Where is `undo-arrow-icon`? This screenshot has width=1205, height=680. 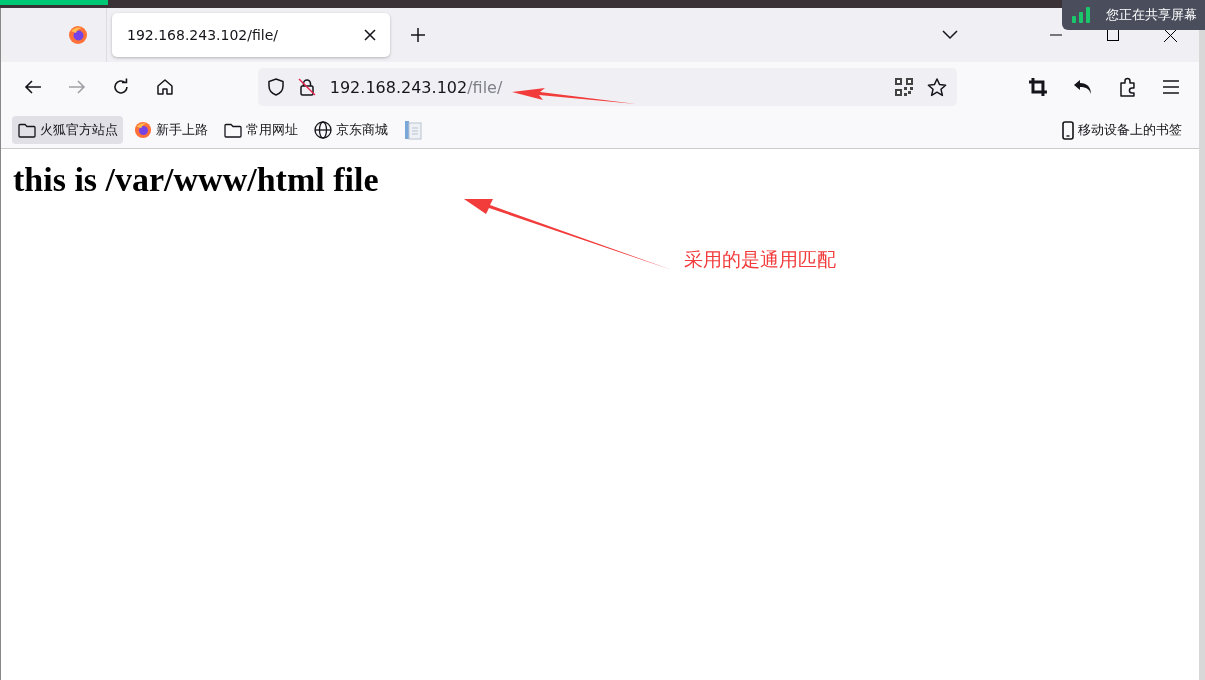 undo-arrow-icon is located at coordinates (1083, 87).